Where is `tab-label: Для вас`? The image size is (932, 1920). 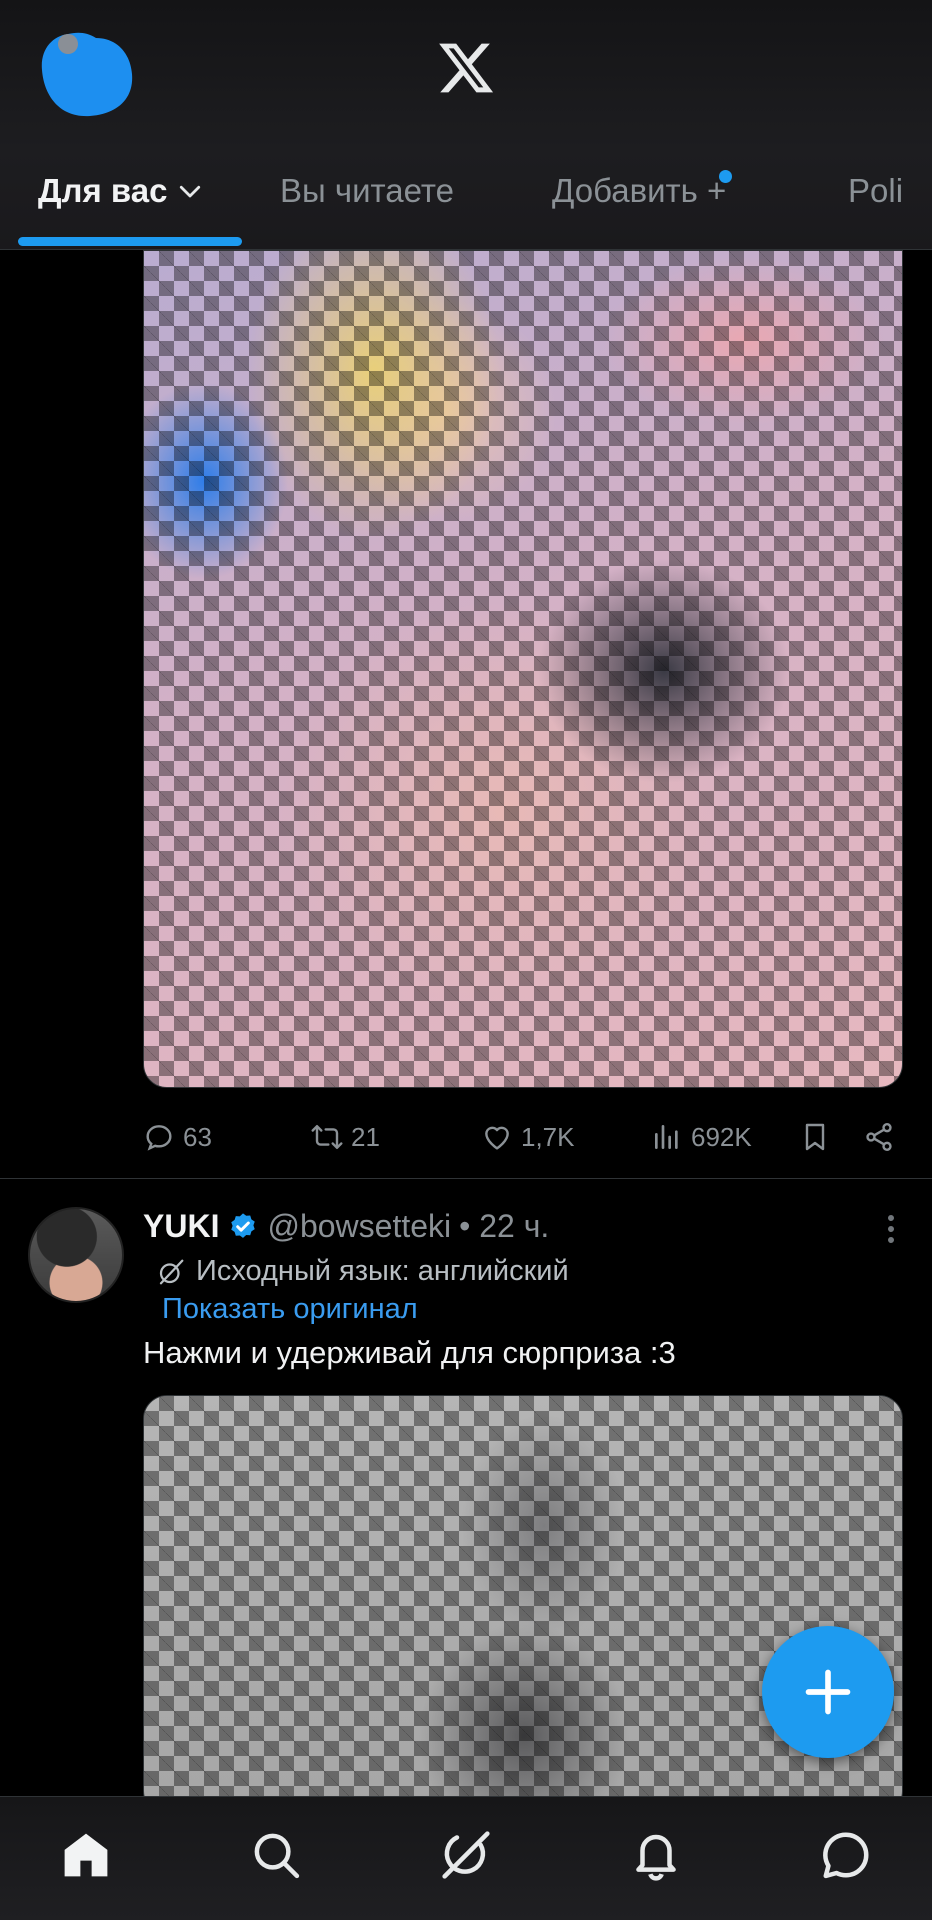 tab-label: Для вас is located at coordinates (103, 190).